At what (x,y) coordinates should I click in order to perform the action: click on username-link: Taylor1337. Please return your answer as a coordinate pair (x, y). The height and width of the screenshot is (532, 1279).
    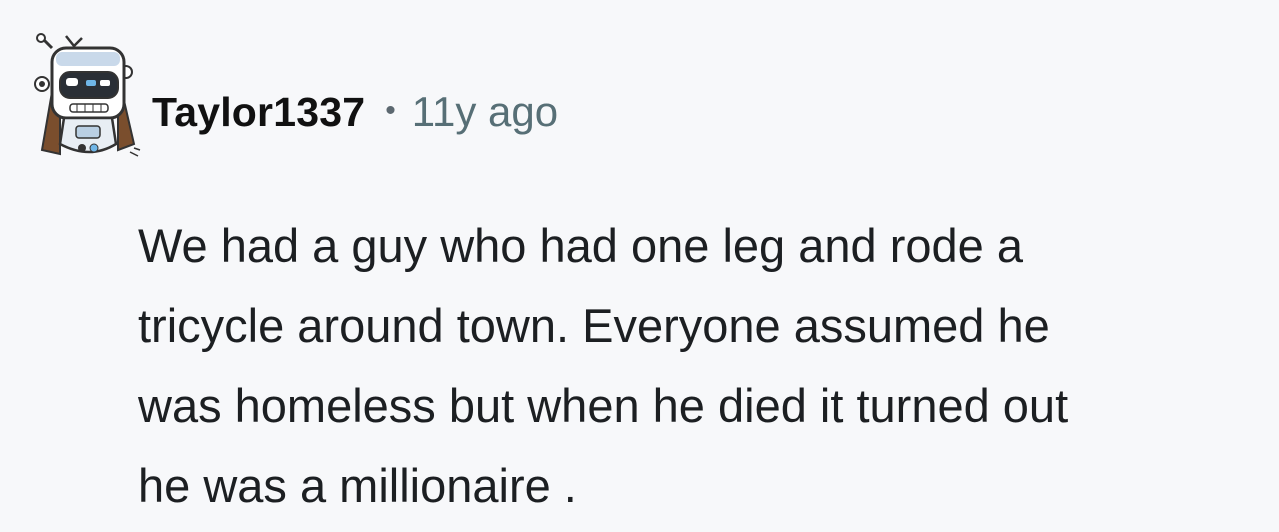
    Looking at the image, I should click on (258, 112).